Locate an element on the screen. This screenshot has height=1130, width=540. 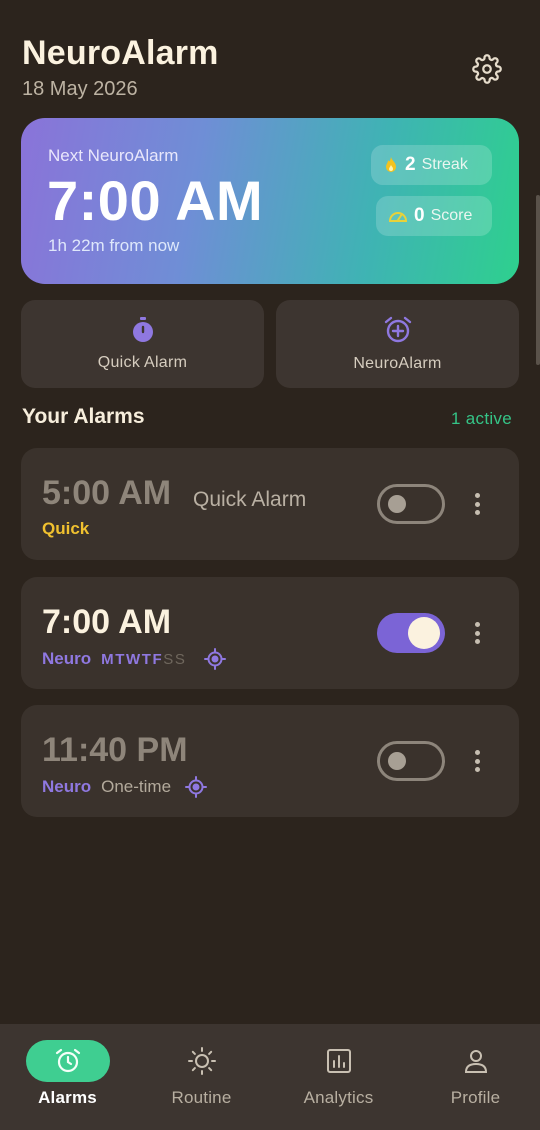
app-title: NeuroAlarm is located at coordinates (120, 53).